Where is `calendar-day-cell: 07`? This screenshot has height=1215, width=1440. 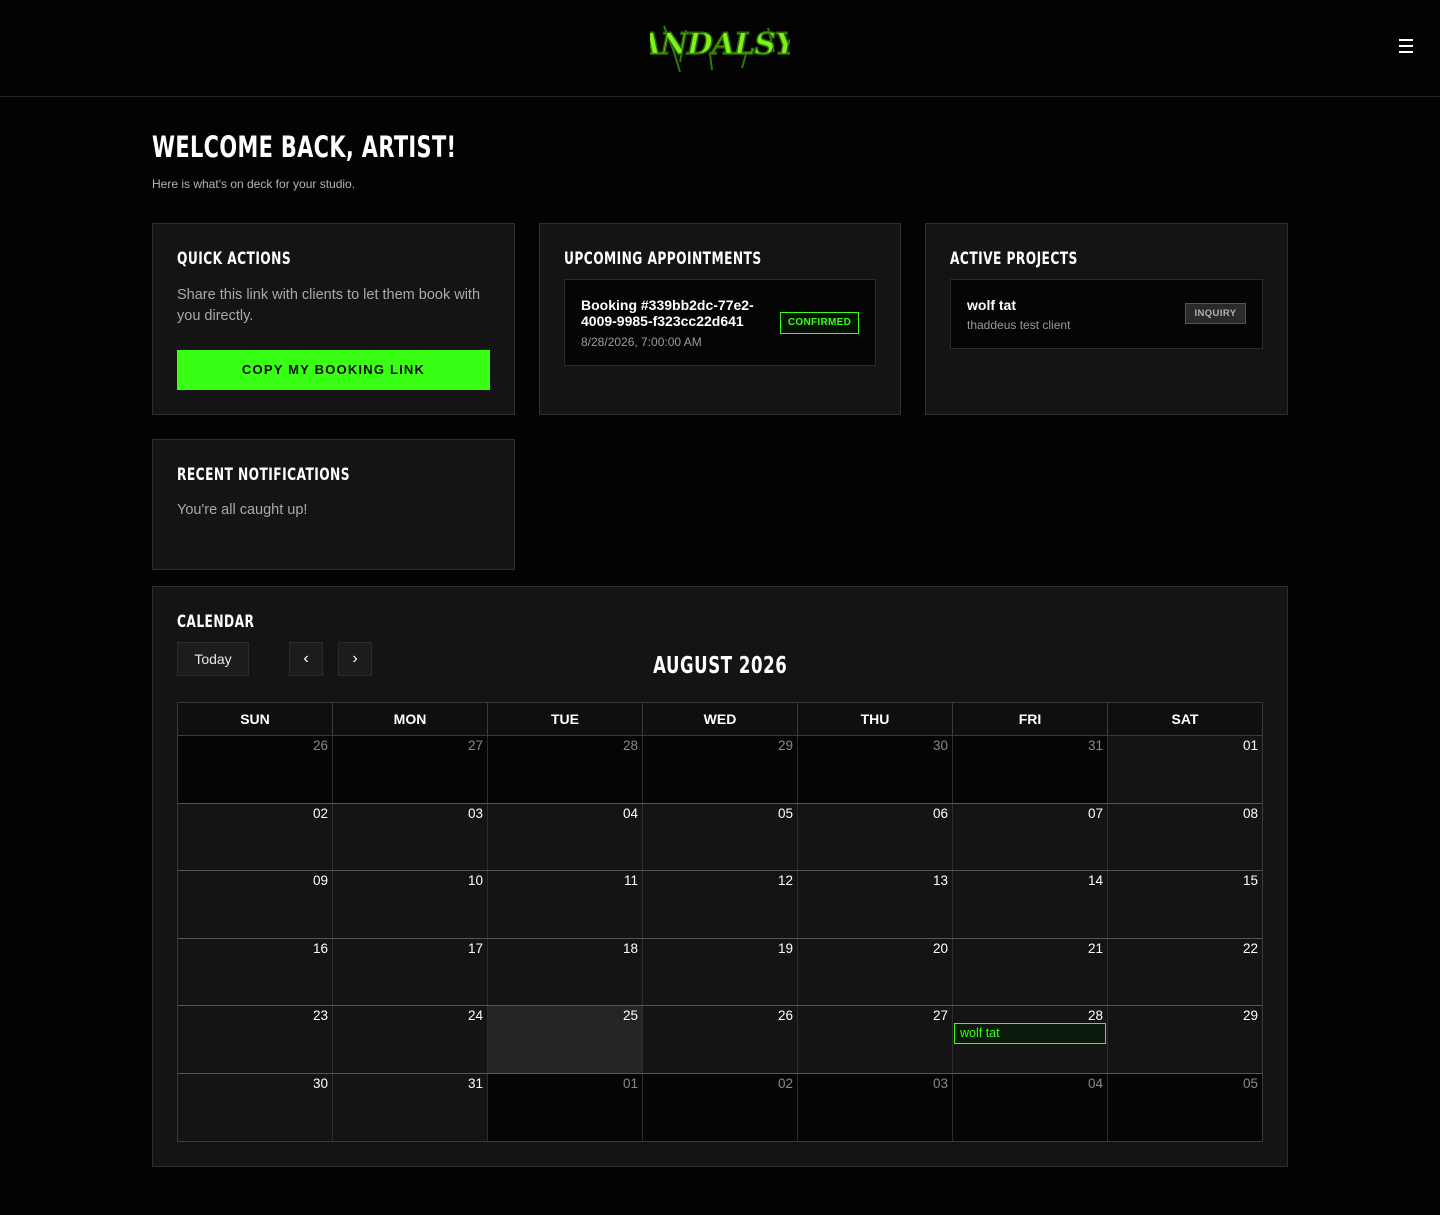
calendar-day-cell: 07 is located at coordinates (1029, 836).